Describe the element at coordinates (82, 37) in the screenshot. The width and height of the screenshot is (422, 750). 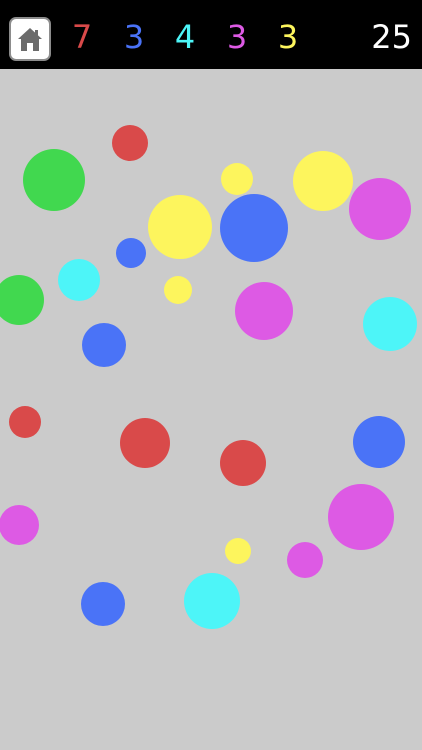
I see `red-count: 7` at that location.